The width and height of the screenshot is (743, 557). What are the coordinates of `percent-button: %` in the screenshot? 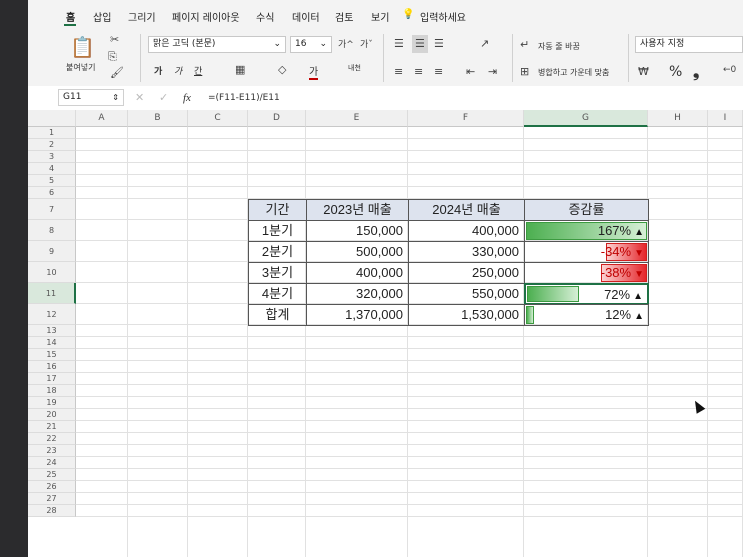 It's located at (675, 72).